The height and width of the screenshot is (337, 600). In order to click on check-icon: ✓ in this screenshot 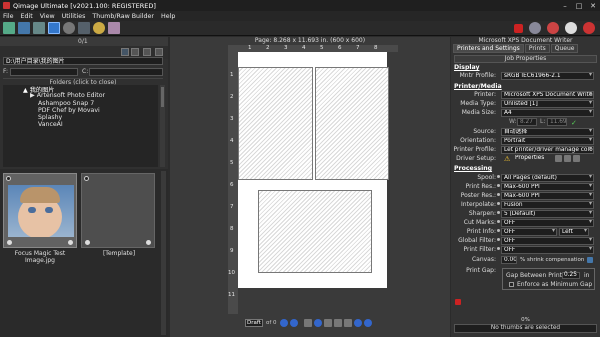, I will do `click(574, 123)`.